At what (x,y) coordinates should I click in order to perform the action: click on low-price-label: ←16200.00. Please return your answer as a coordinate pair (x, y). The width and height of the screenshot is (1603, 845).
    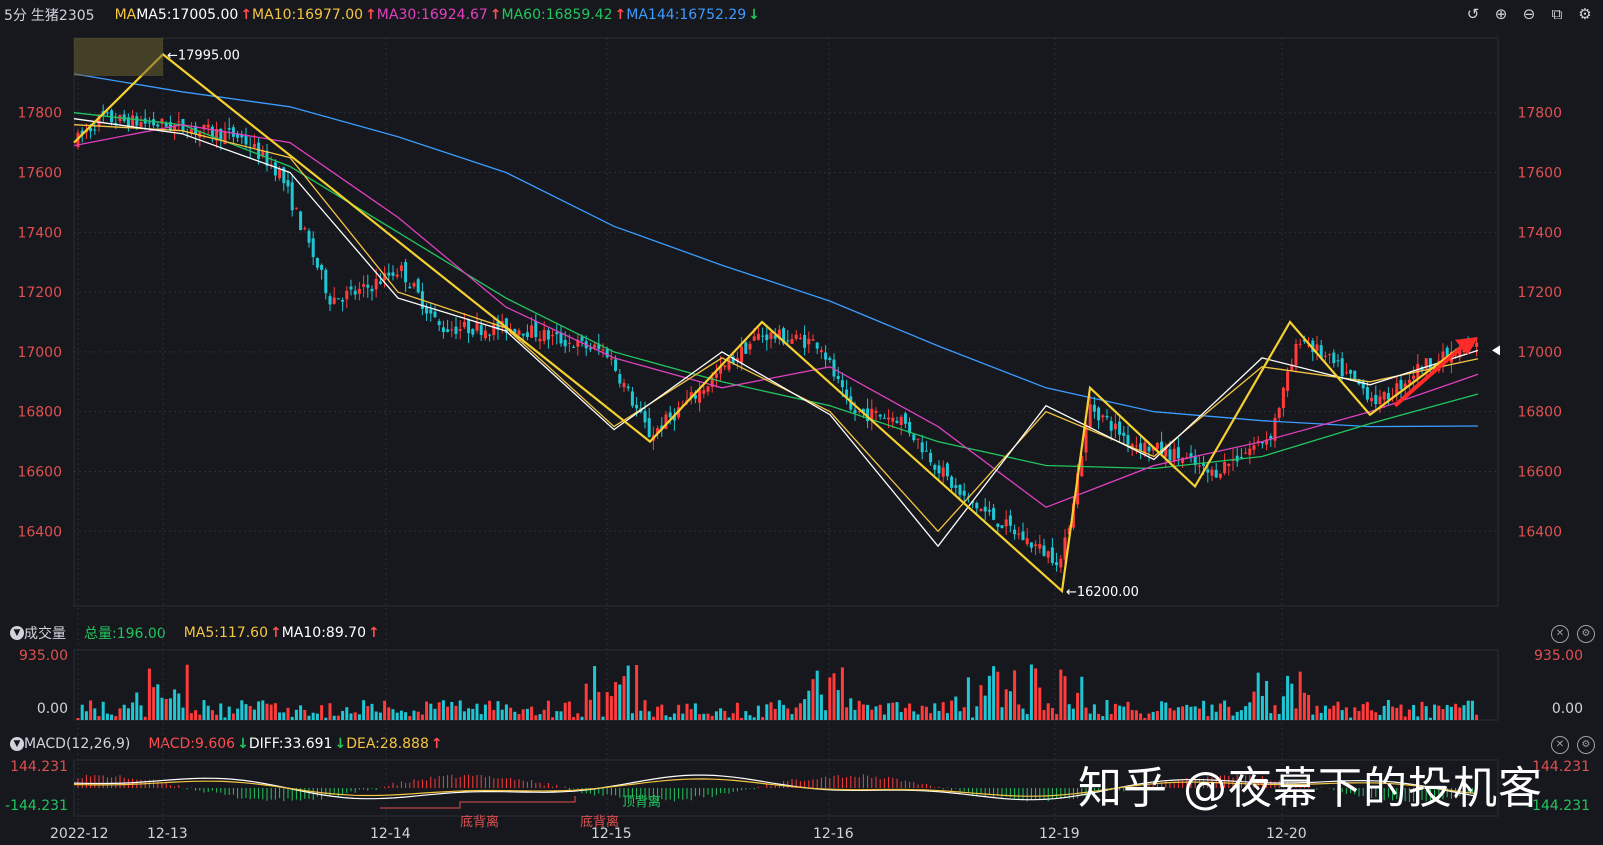
    Looking at the image, I should click on (1102, 592).